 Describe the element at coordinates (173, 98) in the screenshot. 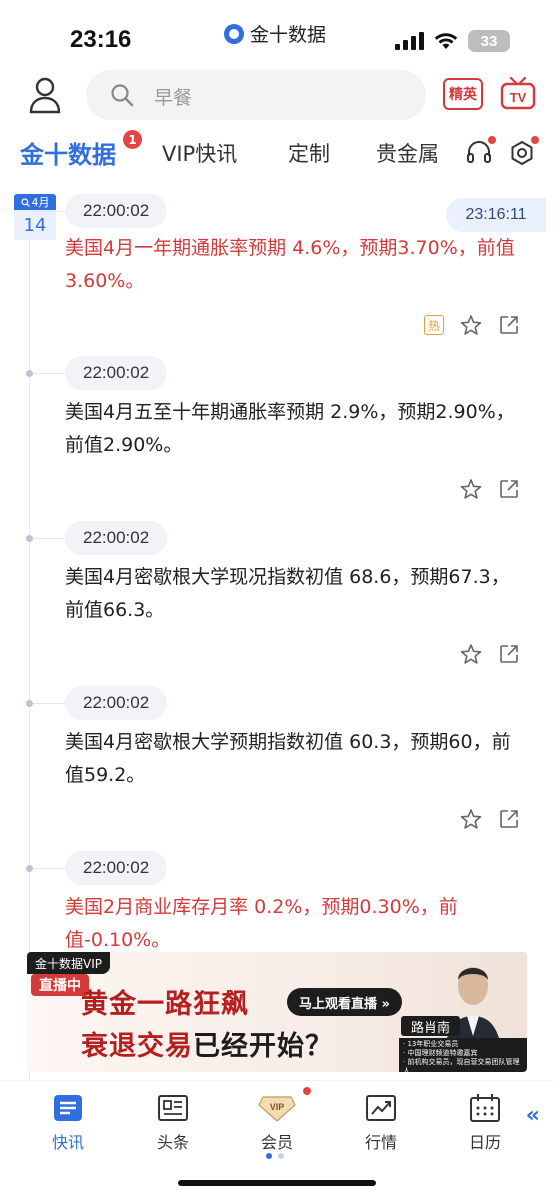

I see `search-placeholder: 早餐` at that location.